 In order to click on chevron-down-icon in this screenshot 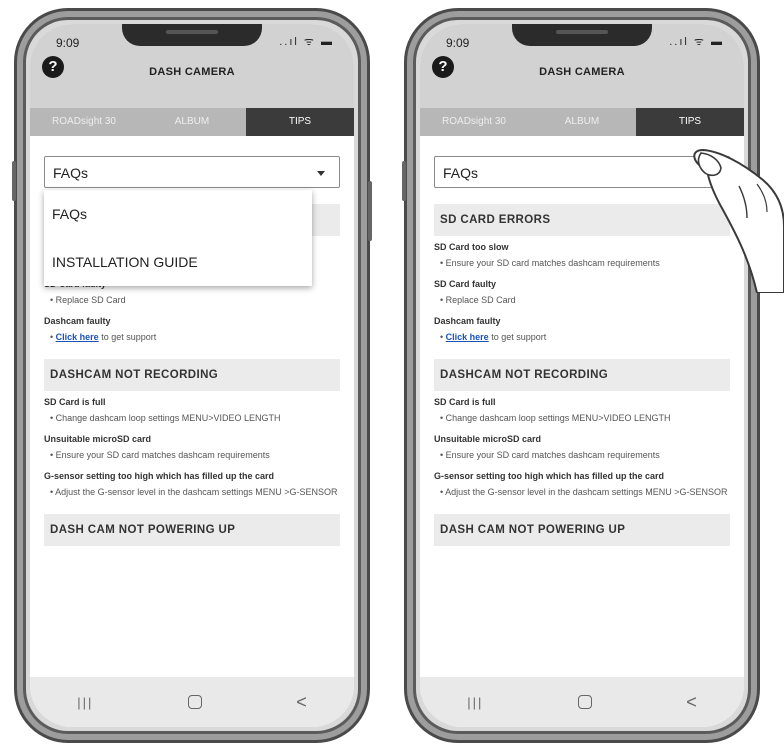, I will do `click(321, 173)`.